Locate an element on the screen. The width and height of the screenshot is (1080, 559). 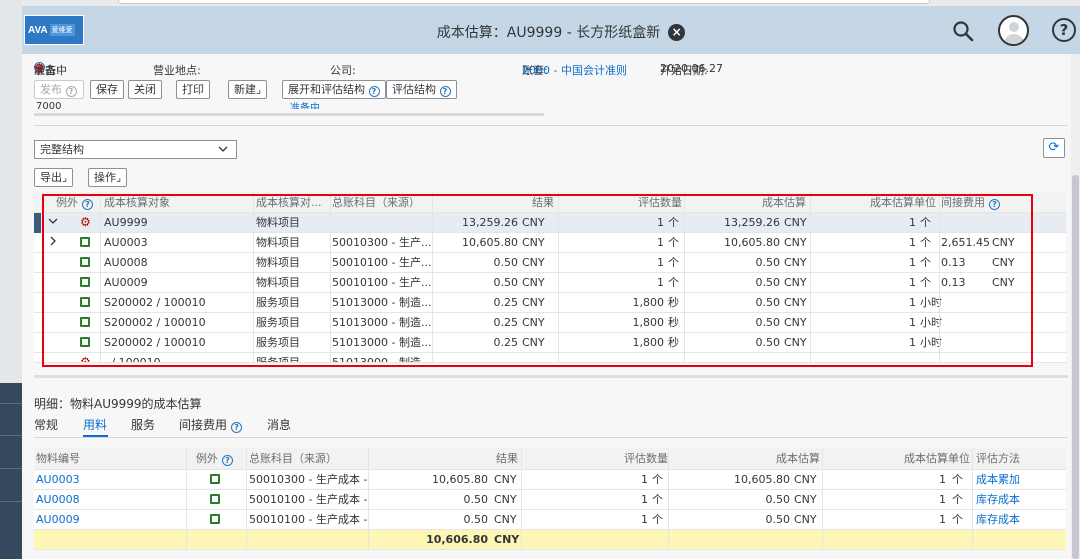
app-title: 成本估算：AU9999 - 长方形纸盒新 is located at coordinates (548, 33).